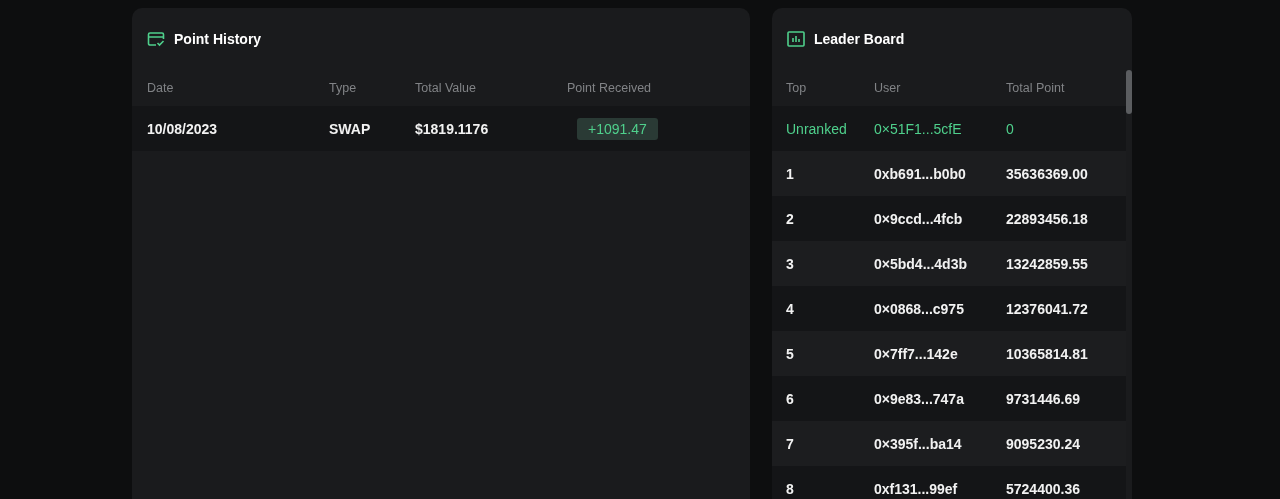  I want to click on table-cell-text: 9095230.24, so click(1043, 443).